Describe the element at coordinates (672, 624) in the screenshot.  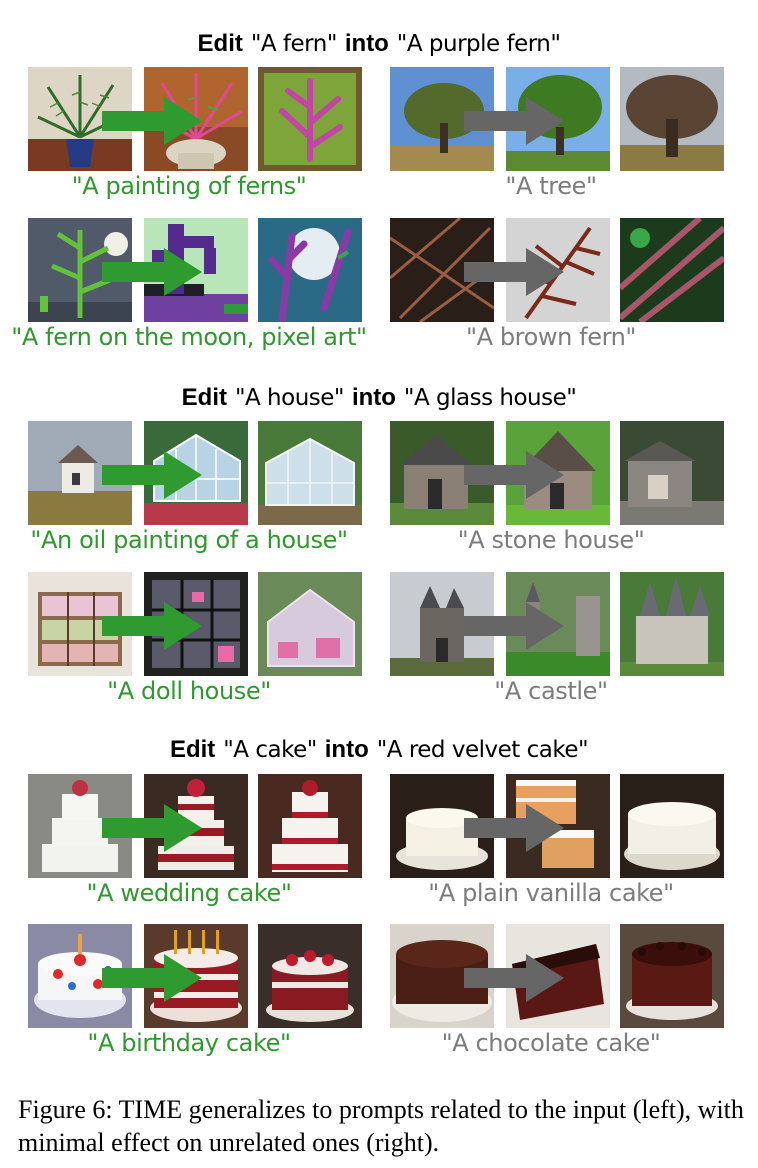
I see `baseline-image-castle` at that location.